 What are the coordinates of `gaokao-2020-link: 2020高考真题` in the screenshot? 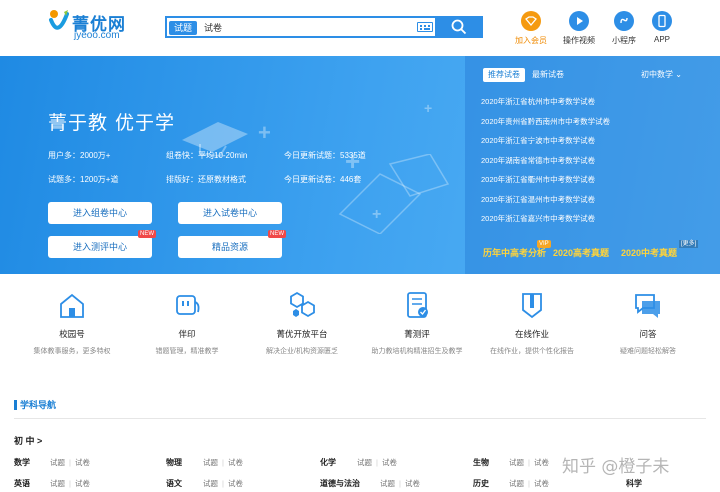 It's located at (581, 253).